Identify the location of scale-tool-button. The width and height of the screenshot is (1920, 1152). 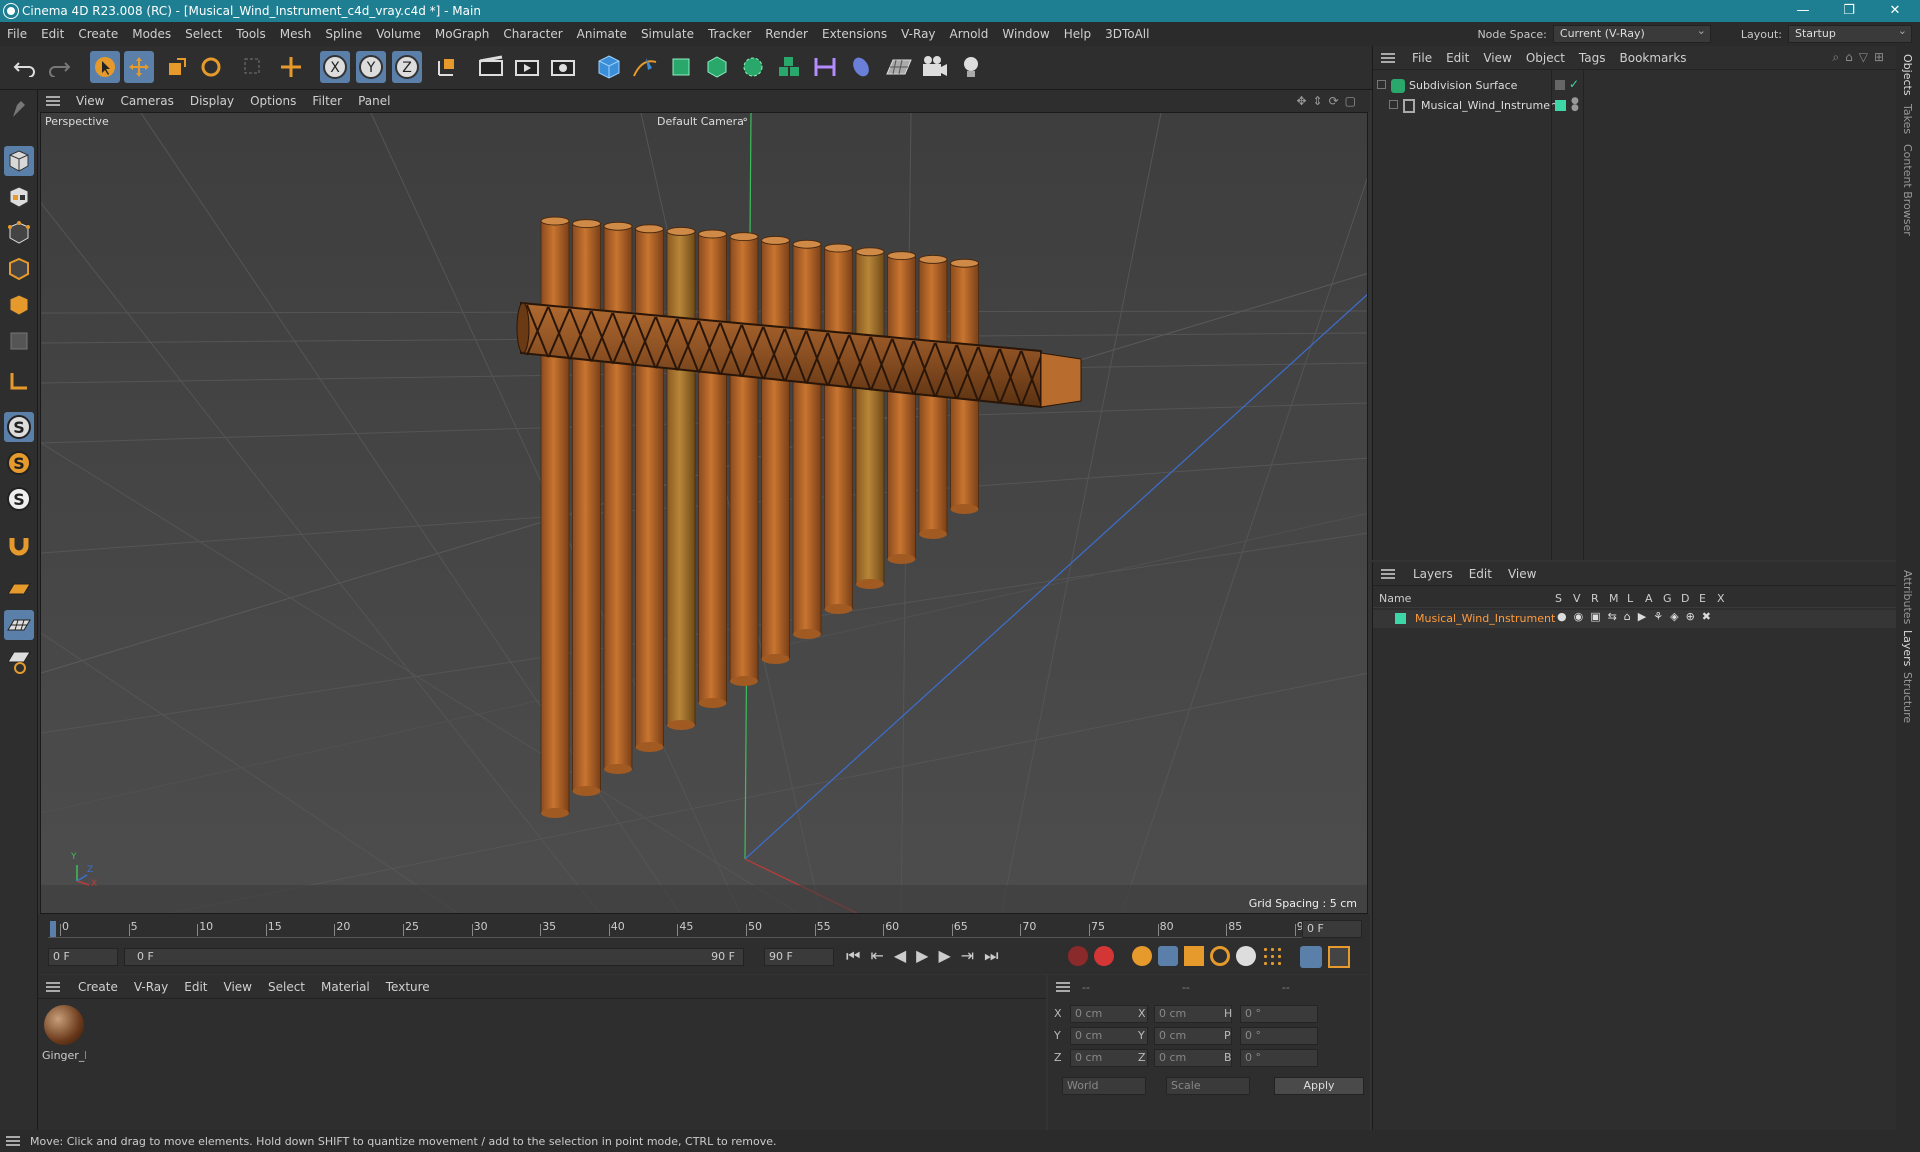
(177, 67).